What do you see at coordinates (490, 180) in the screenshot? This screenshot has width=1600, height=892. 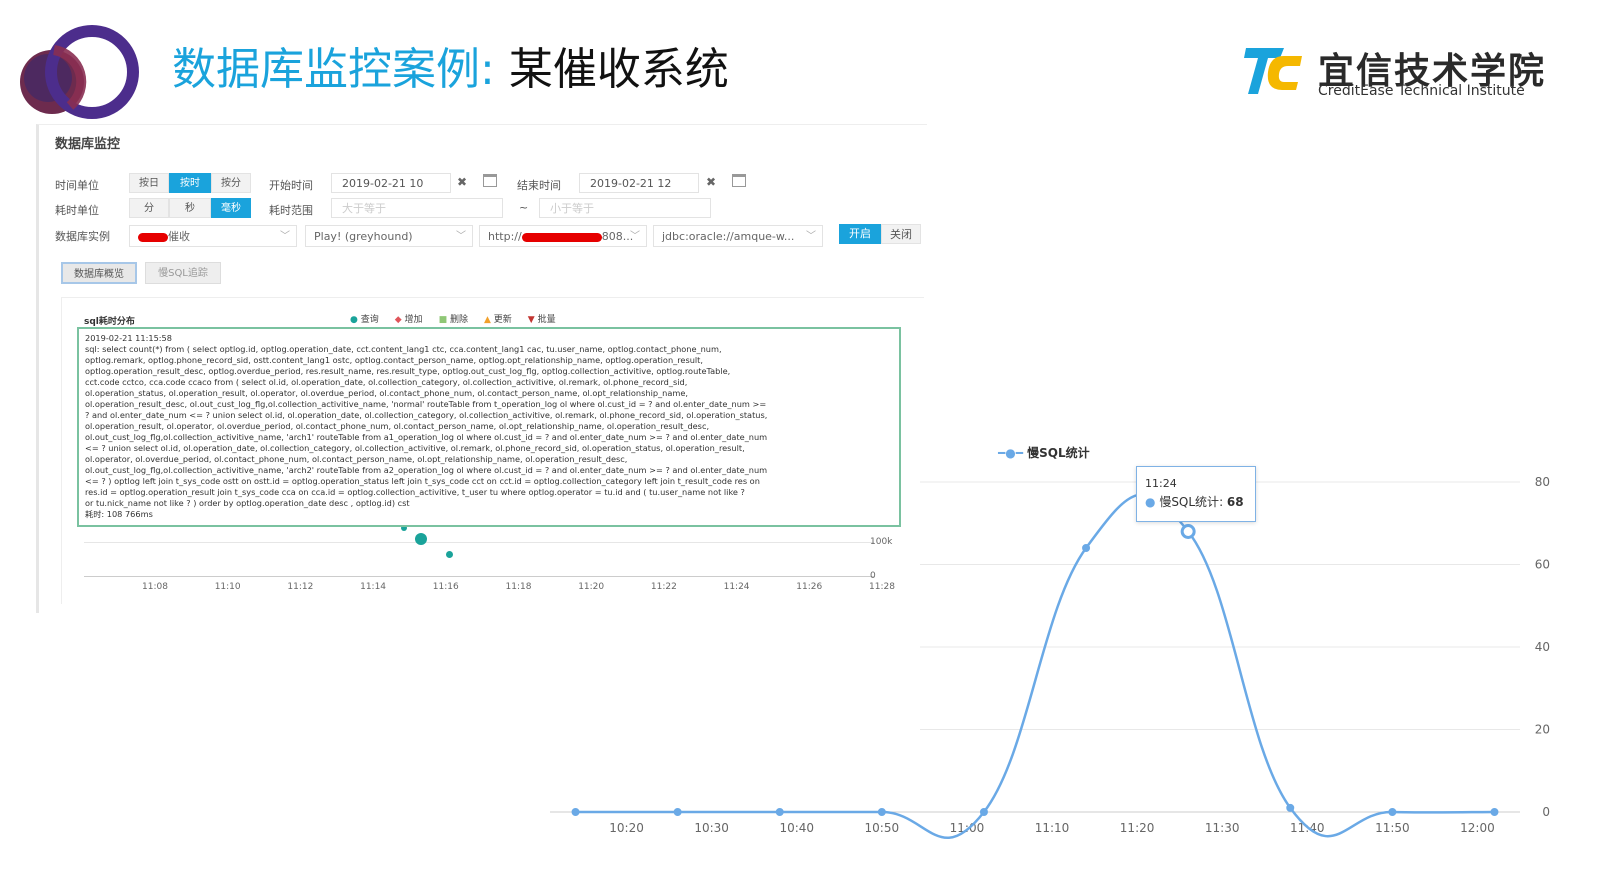 I see `start-time-calendar-icon` at bounding box center [490, 180].